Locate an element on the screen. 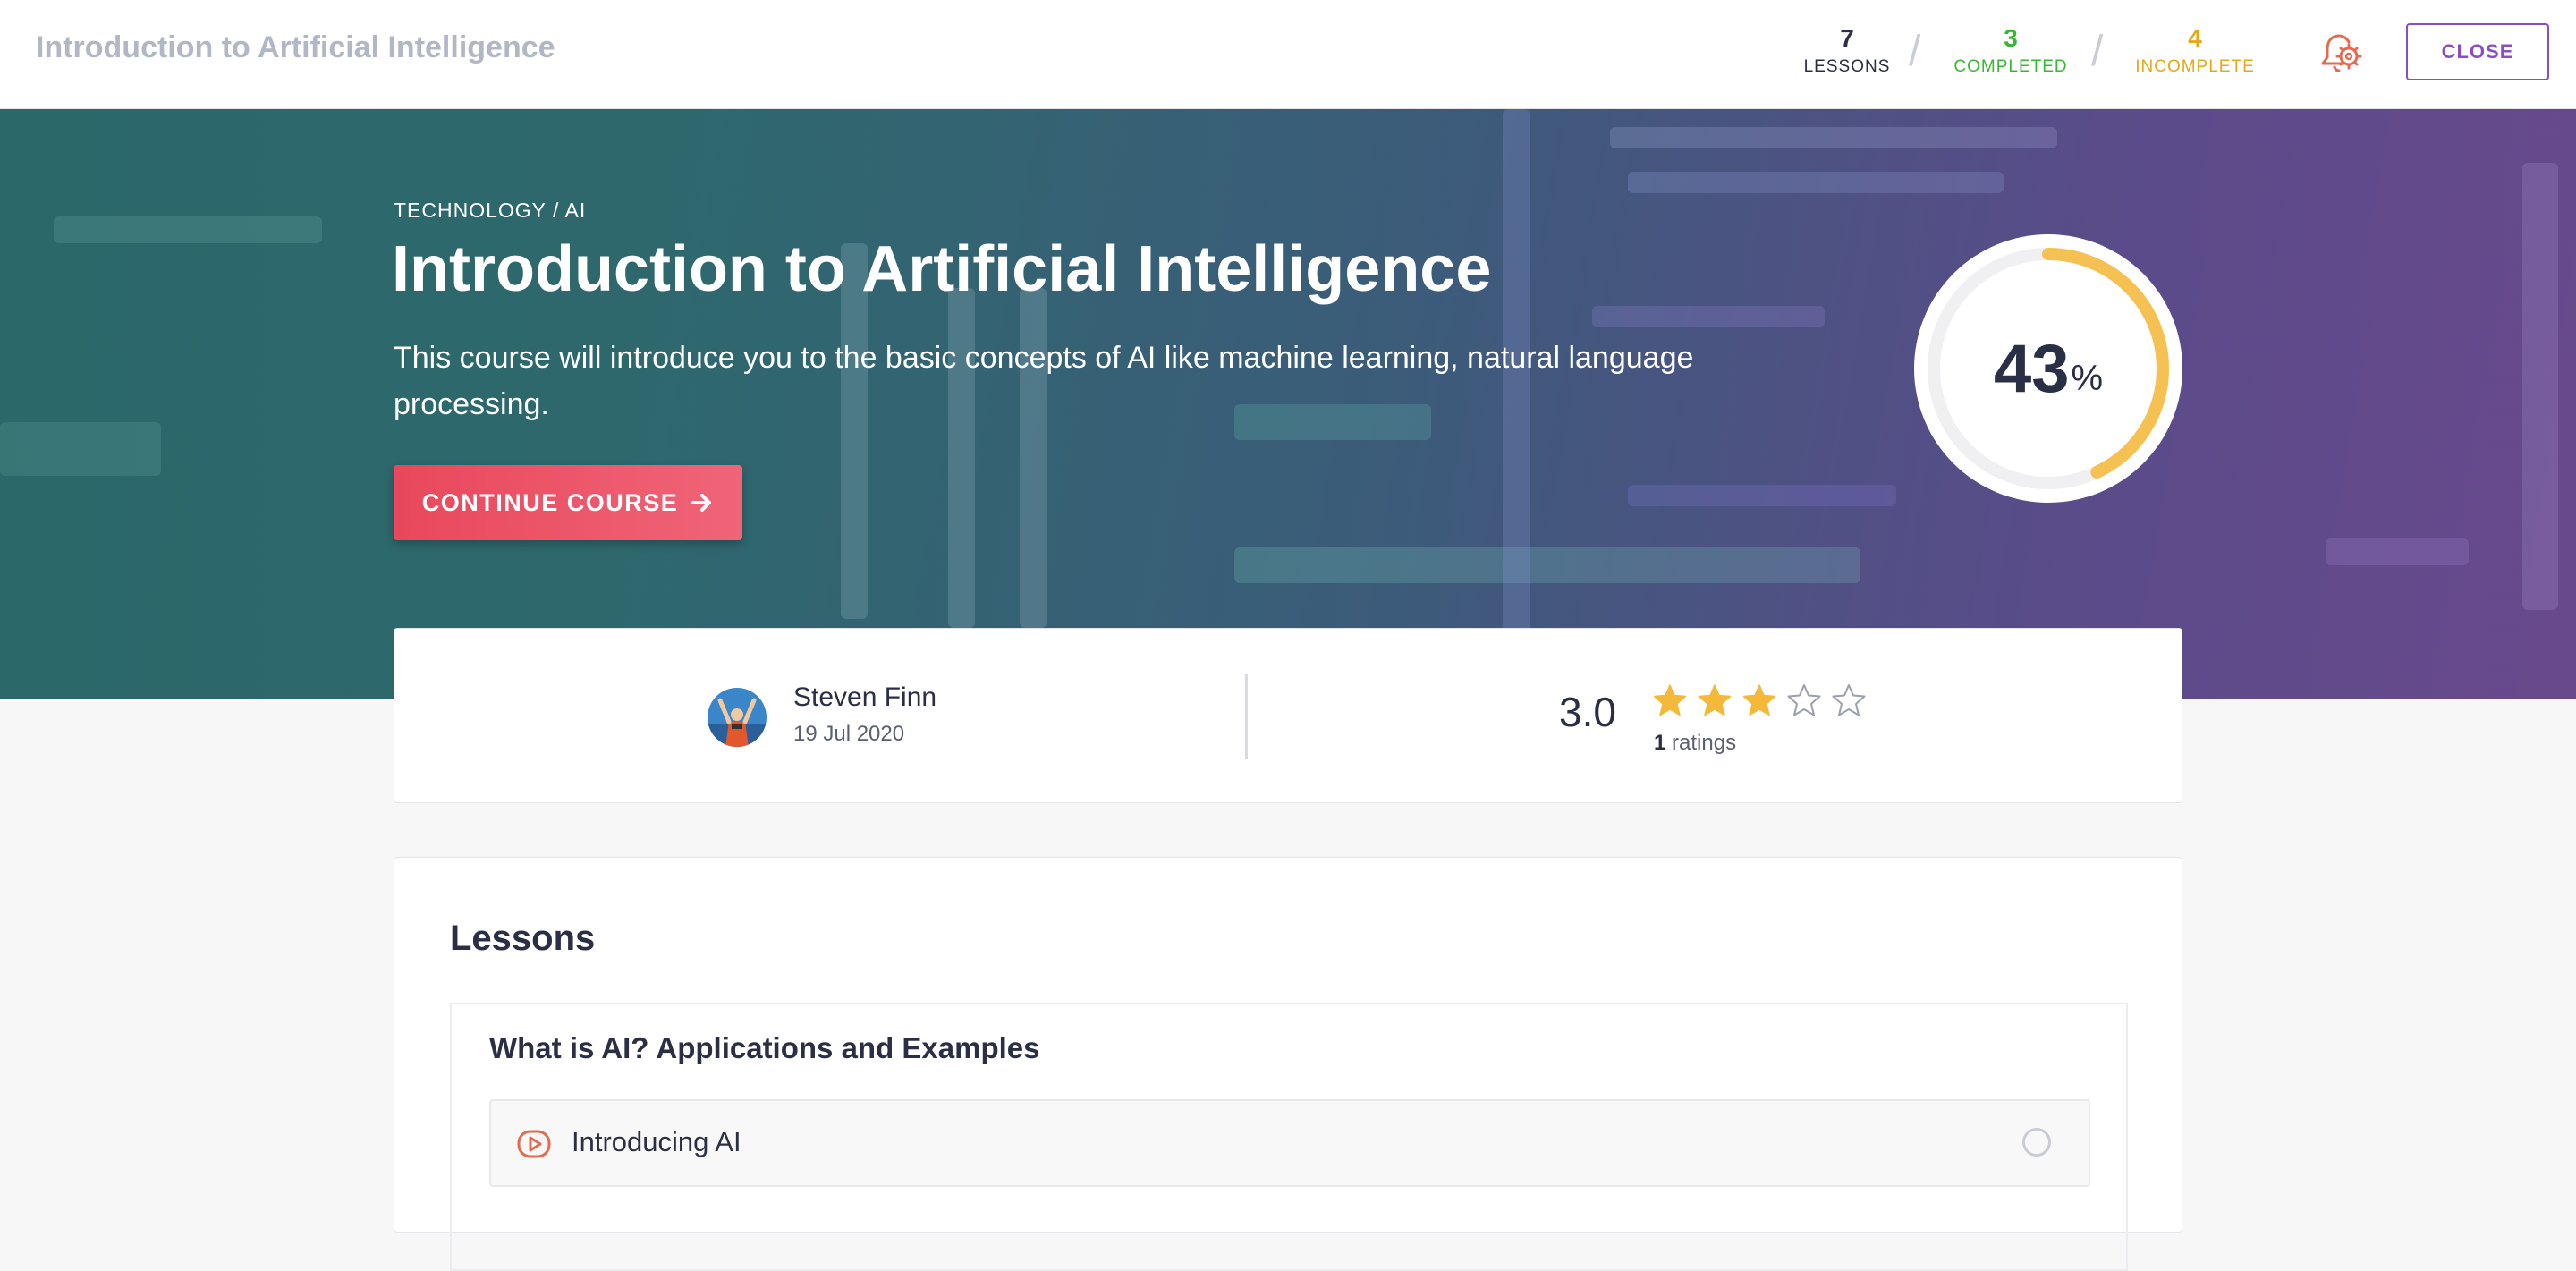  lessons-label: LESSONS is located at coordinates (1847, 66).